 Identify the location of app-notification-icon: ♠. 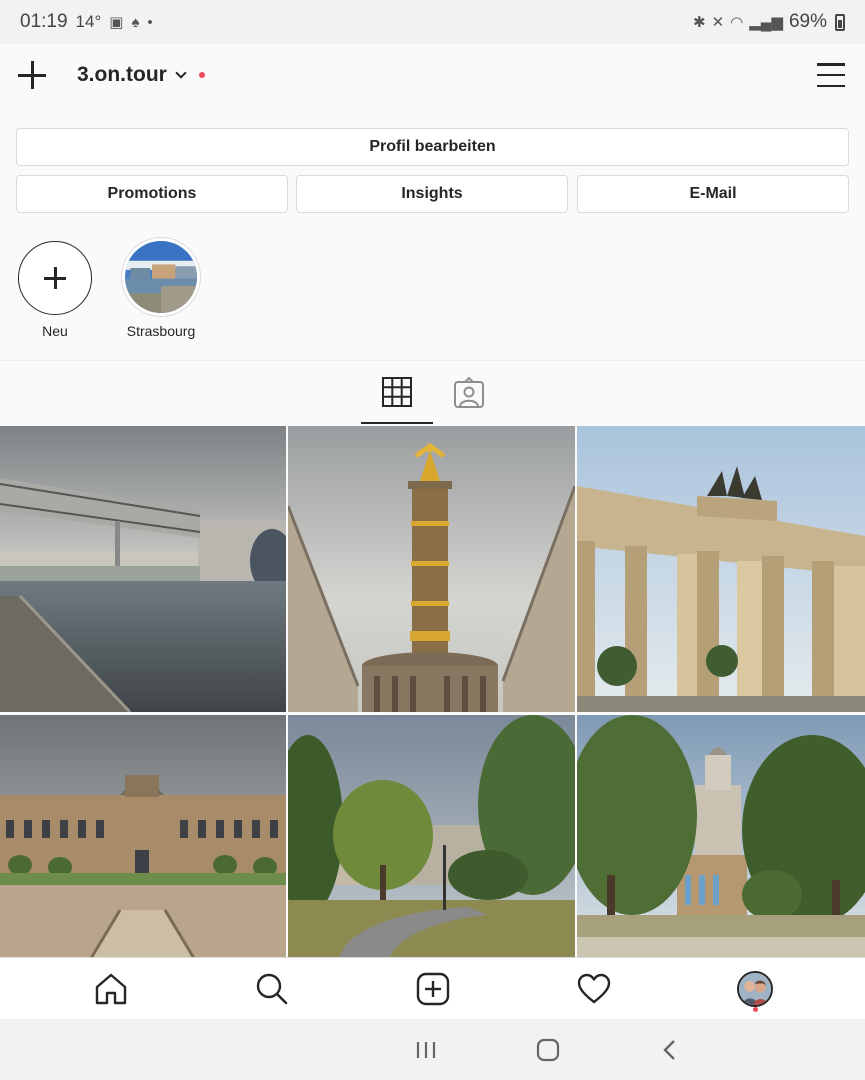
(135, 22).